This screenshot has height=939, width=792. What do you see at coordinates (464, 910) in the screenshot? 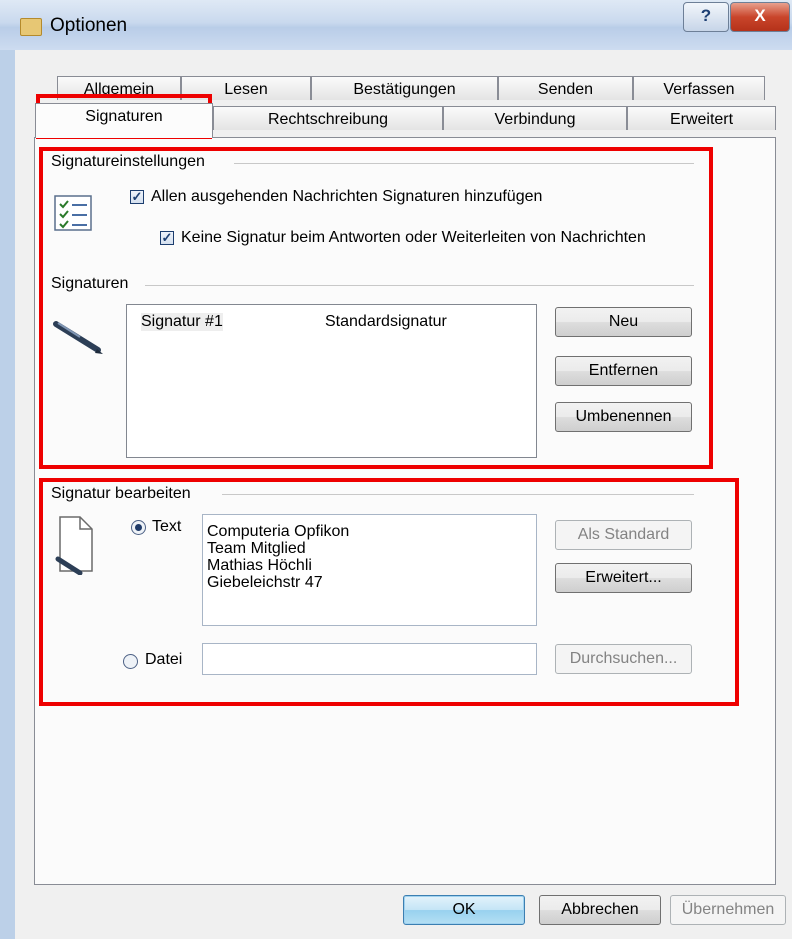
I see `ok-button: OK` at bounding box center [464, 910].